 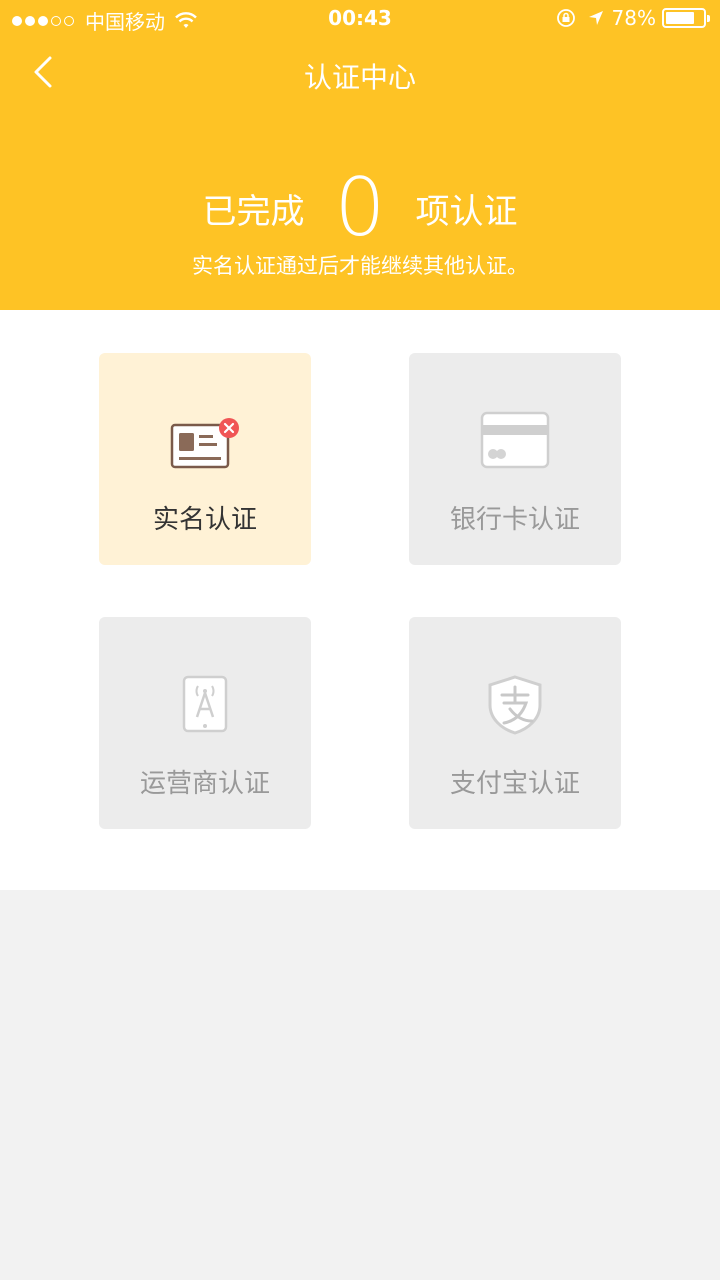 I want to click on id-card-icon, so click(x=205, y=441).